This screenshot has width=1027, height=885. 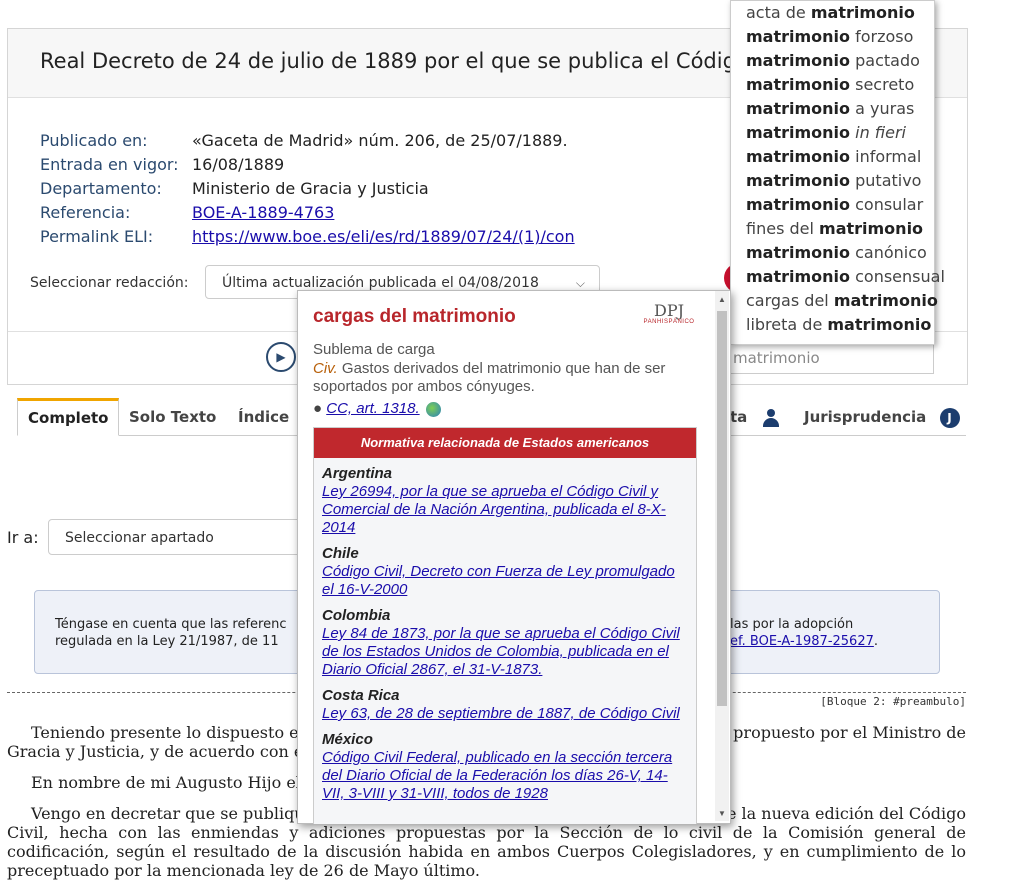 What do you see at coordinates (882, 108) in the screenshot?
I see `item-suffix: a yuras` at bounding box center [882, 108].